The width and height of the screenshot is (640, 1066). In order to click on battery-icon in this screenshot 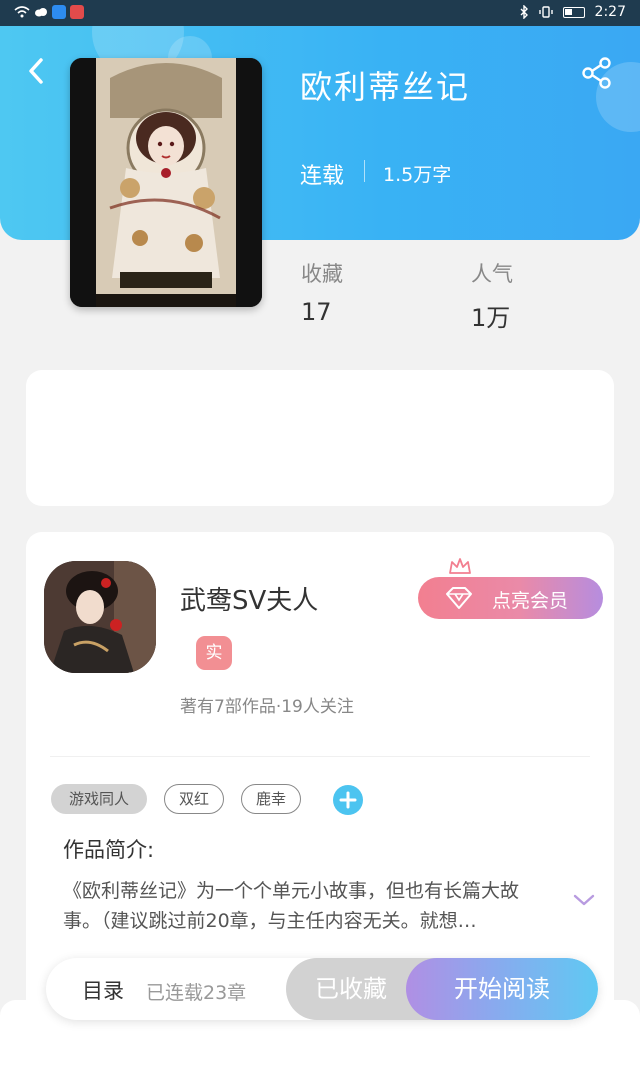, I will do `click(573, 12)`.